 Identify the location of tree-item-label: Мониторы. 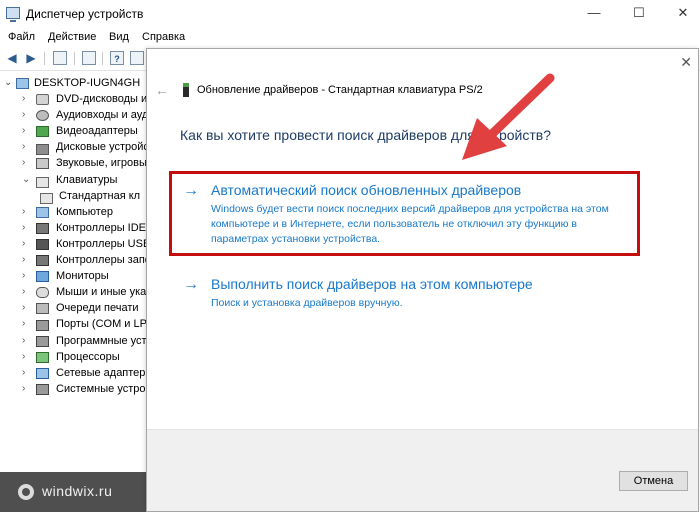
(82, 276).